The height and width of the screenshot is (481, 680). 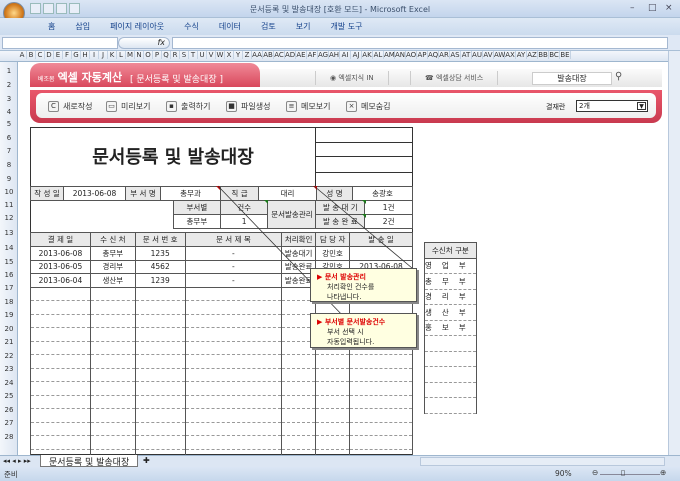 I want to click on recipient-table: 수신처 구분 영업부 총무부 경리부 생산부 홍보부, so click(x=450, y=328).